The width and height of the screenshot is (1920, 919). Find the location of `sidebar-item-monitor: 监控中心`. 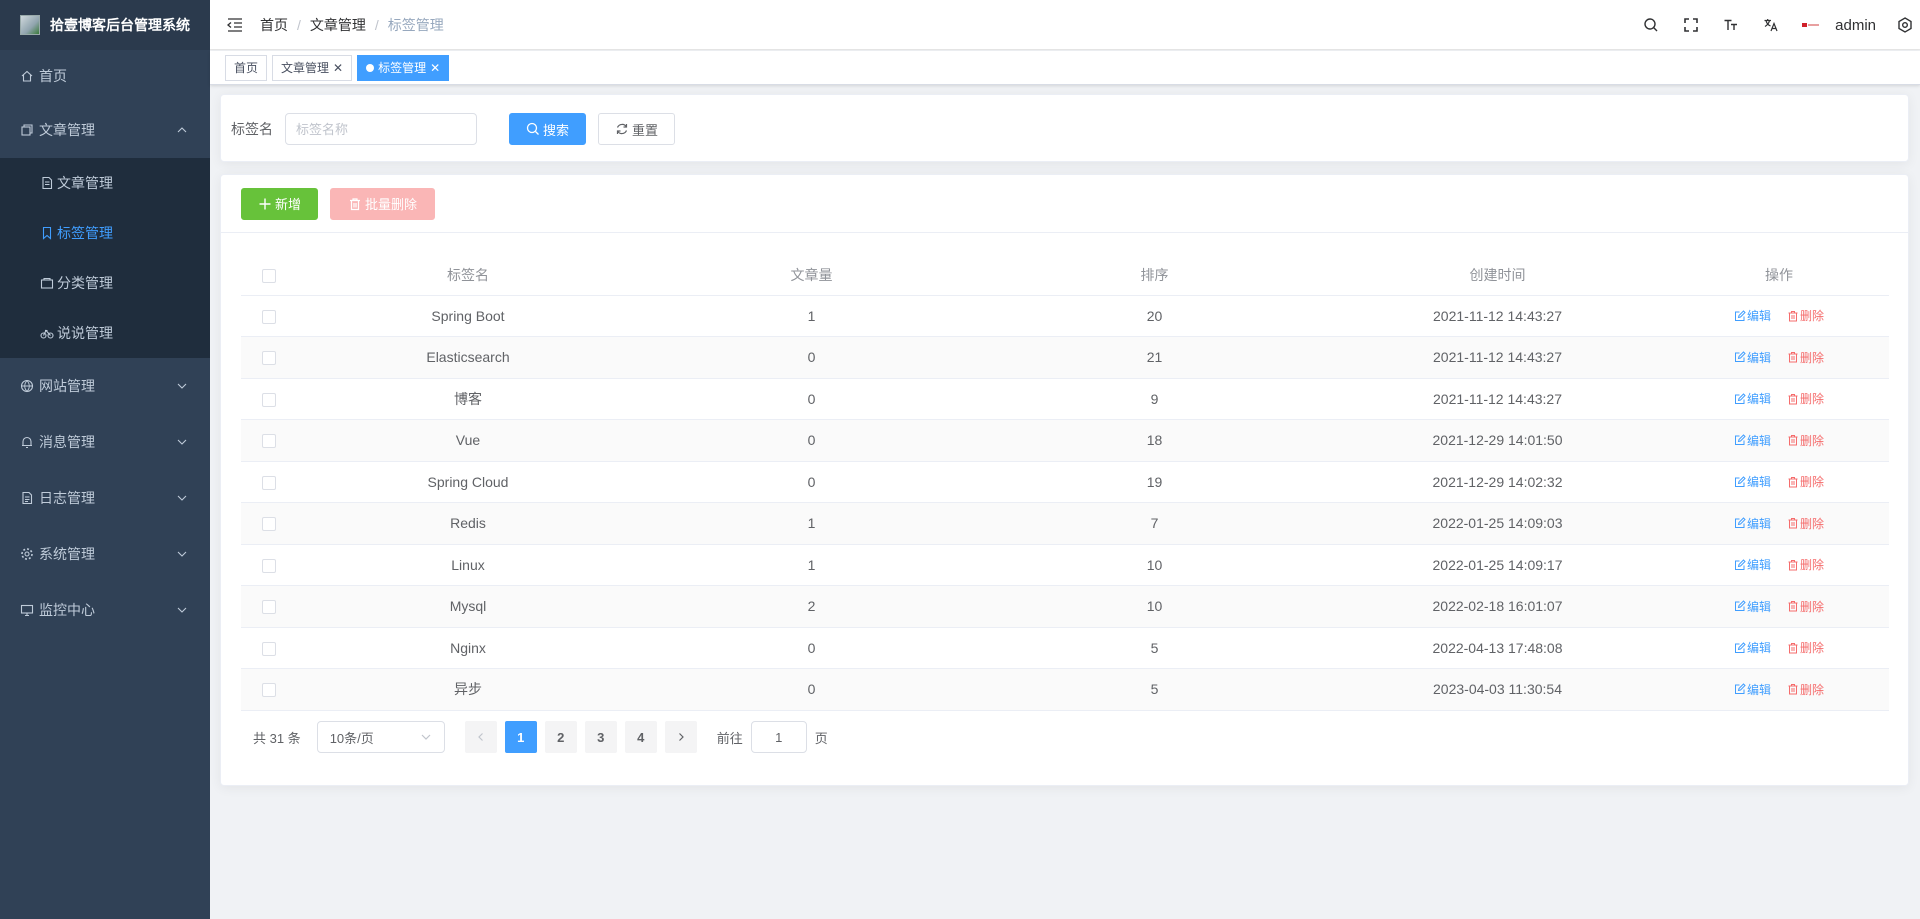

sidebar-item-monitor: 监控中心 is located at coordinates (105, 610).